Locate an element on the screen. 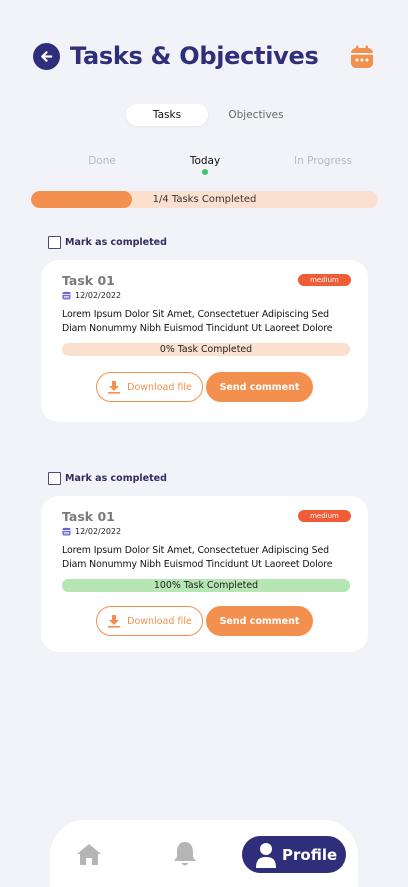  task-progress-label: 100% Task Completed is located at coordinates (206, 585).